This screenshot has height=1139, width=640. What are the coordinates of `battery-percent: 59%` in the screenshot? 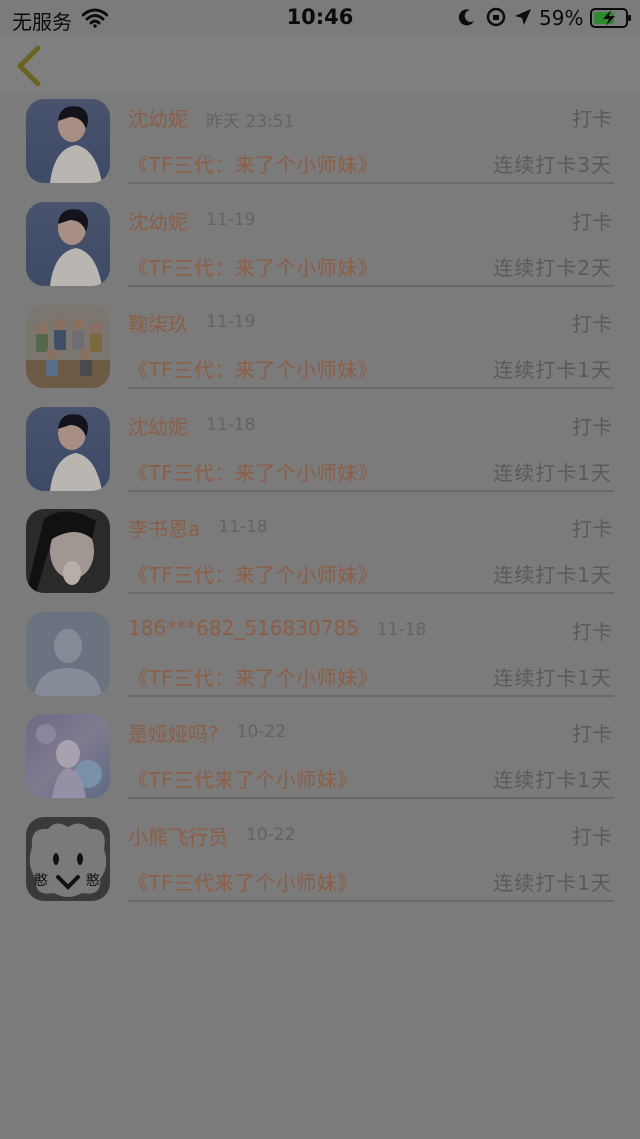 It's located at (561, 18).